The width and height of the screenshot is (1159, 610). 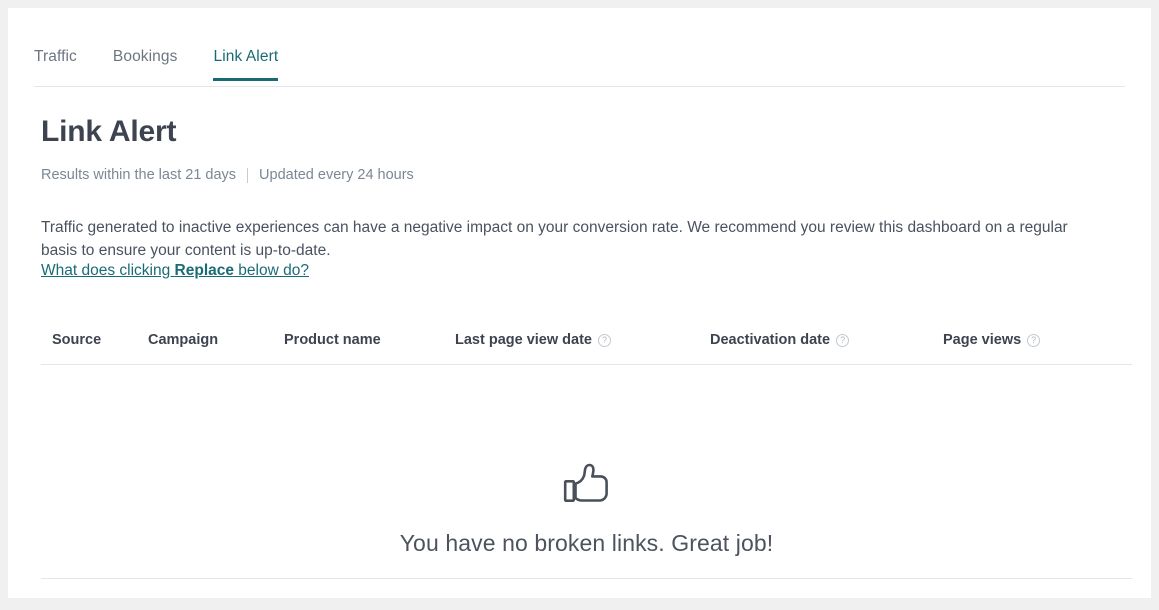 I want to click on column-header-product-name: Product name, so click(x=332, y=340).